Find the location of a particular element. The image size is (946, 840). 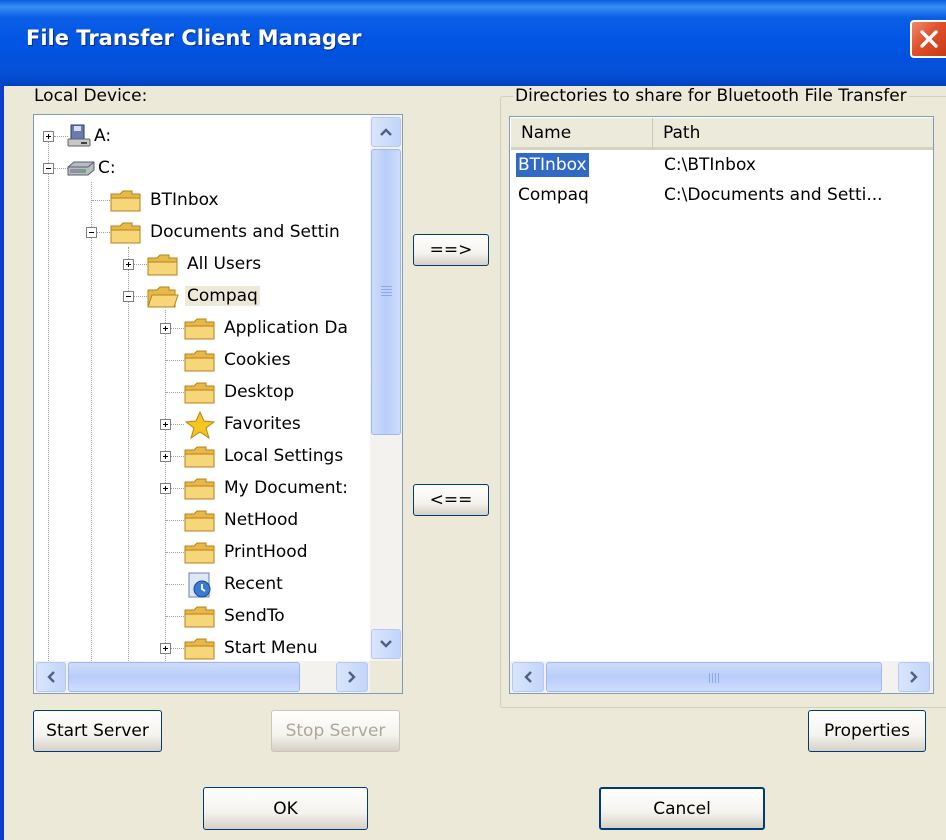

remove-directory-button: <== is located at coordinates (451, 500).